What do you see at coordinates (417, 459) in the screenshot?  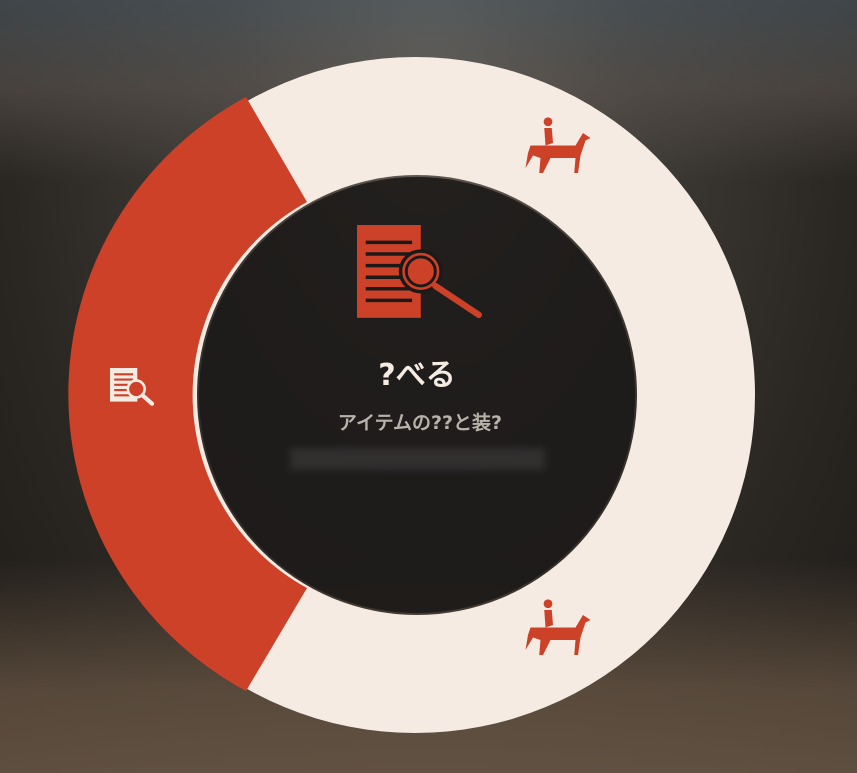 I see `blurred-text` at bounding box center [417, 459].